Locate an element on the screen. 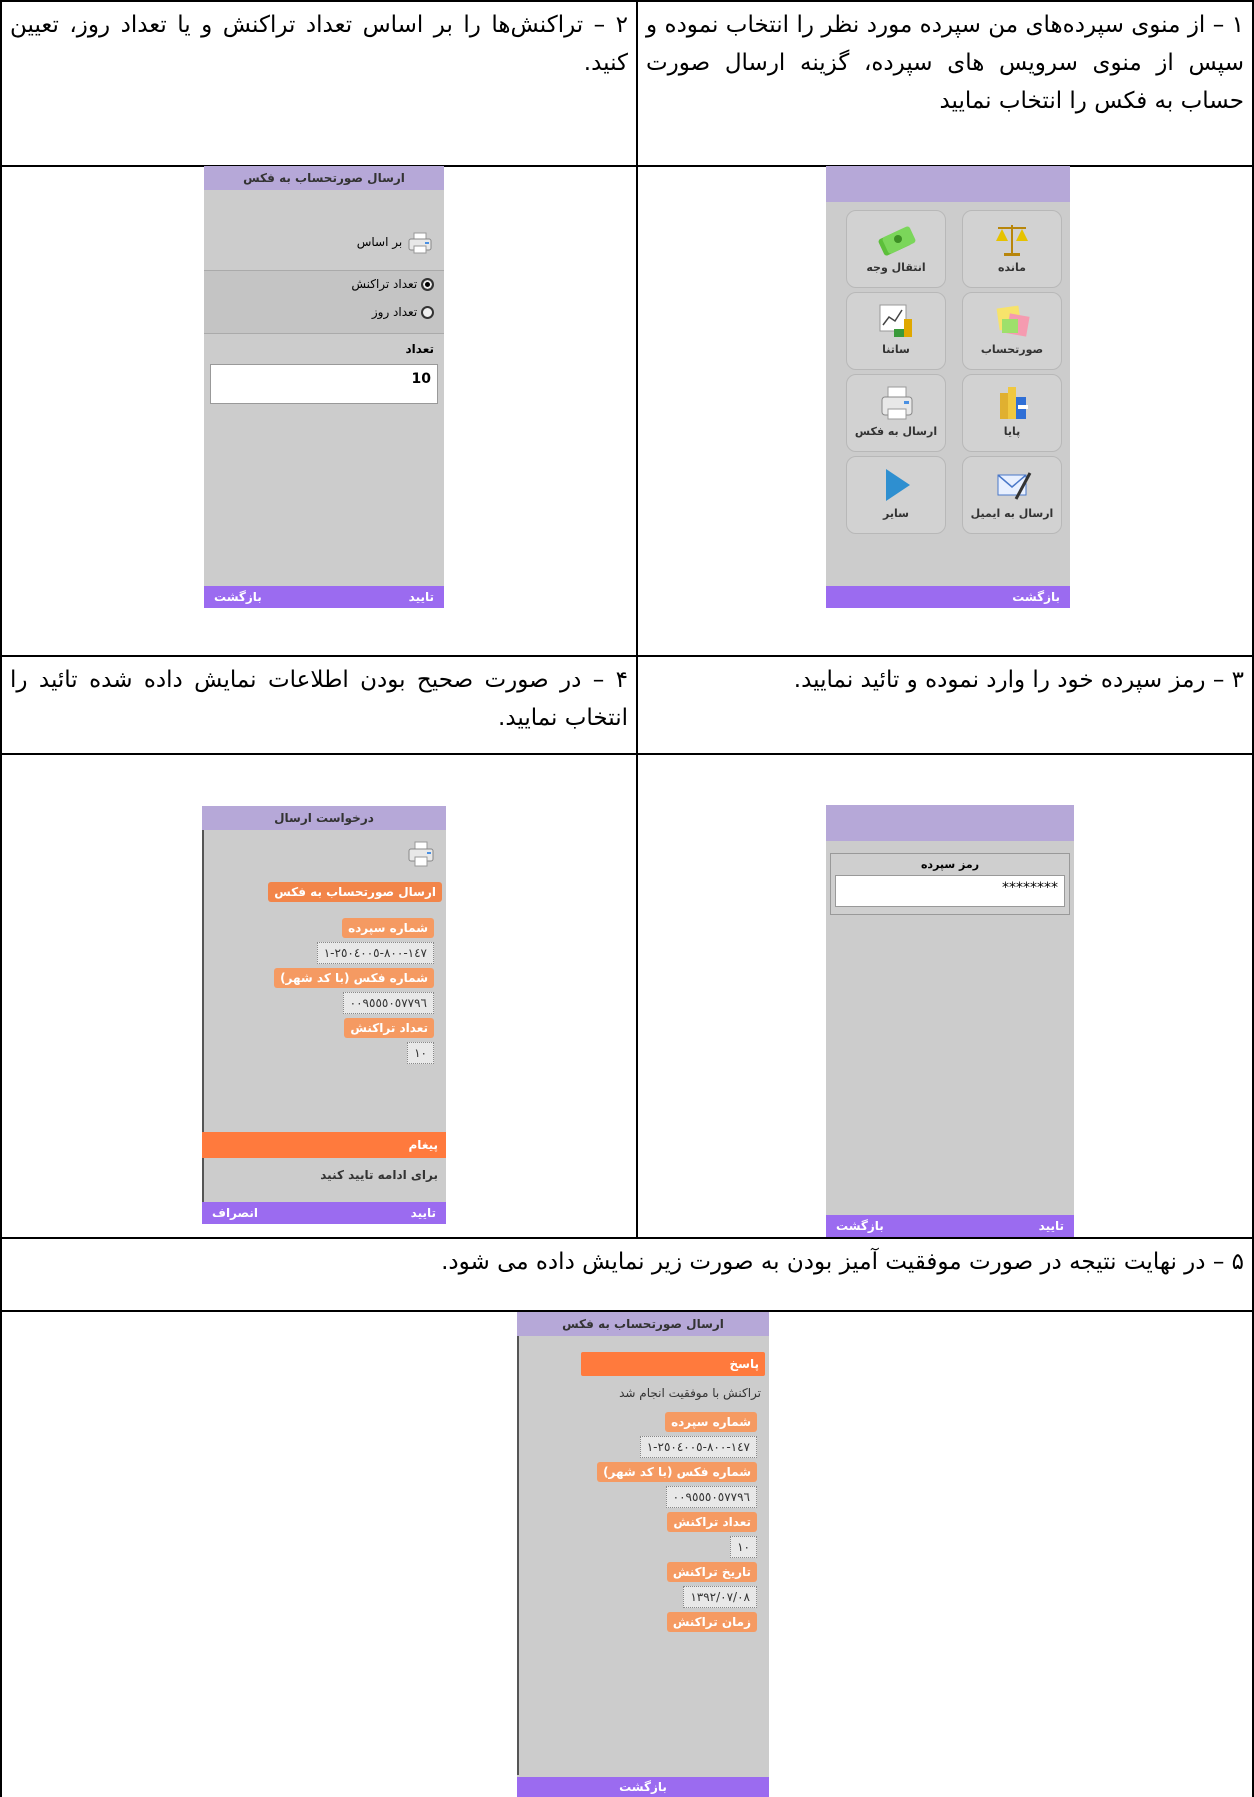  table-column-divider is located at coordinates (637, 618).